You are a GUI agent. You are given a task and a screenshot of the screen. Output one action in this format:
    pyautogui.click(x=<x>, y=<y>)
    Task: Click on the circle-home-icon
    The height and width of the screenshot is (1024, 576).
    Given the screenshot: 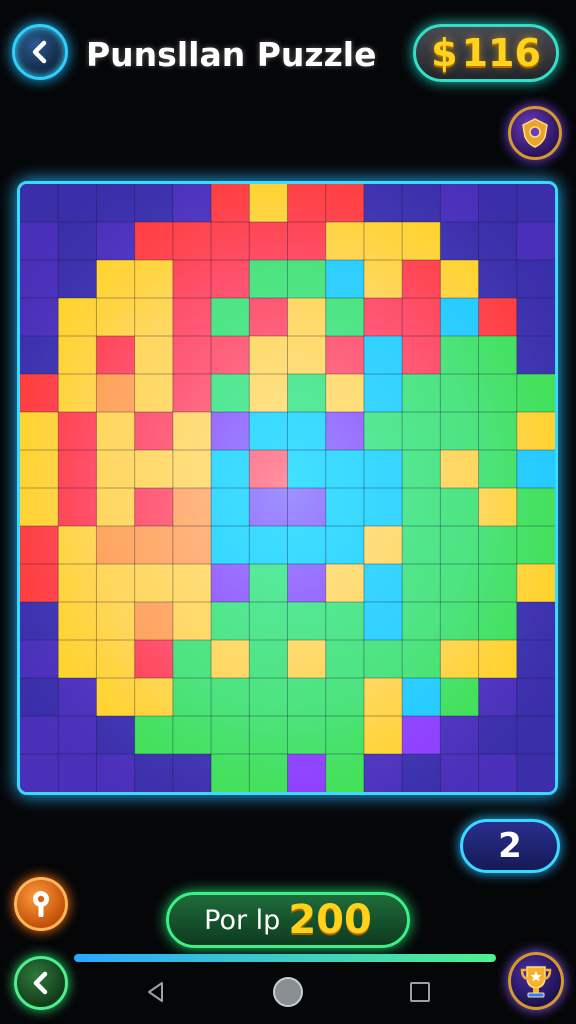 What is the action you would take?
    pyautogui.click(x=288, y=992)
    